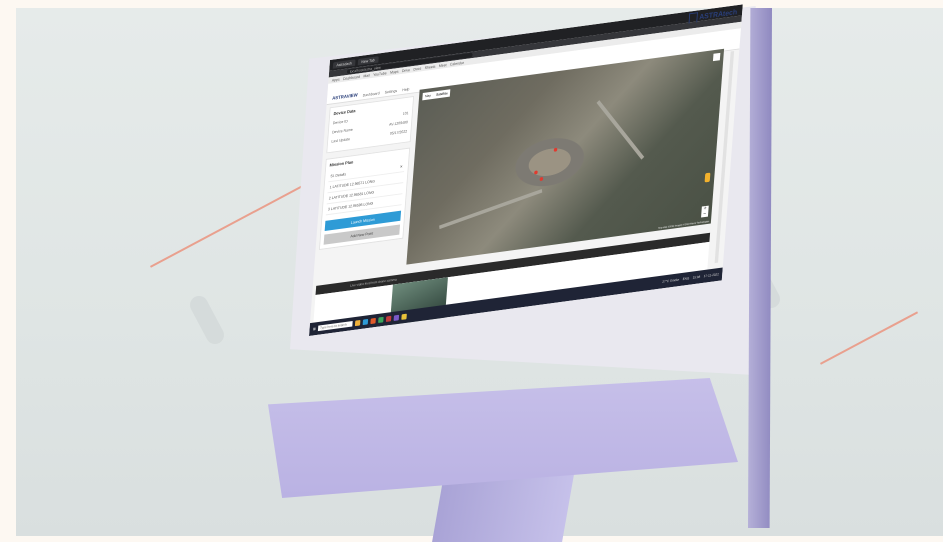 This screenshot has width=943, height=542. Describe the element at coordinates (401, 166) in the screenshot. I see `delete-icon: ✕` at that location.